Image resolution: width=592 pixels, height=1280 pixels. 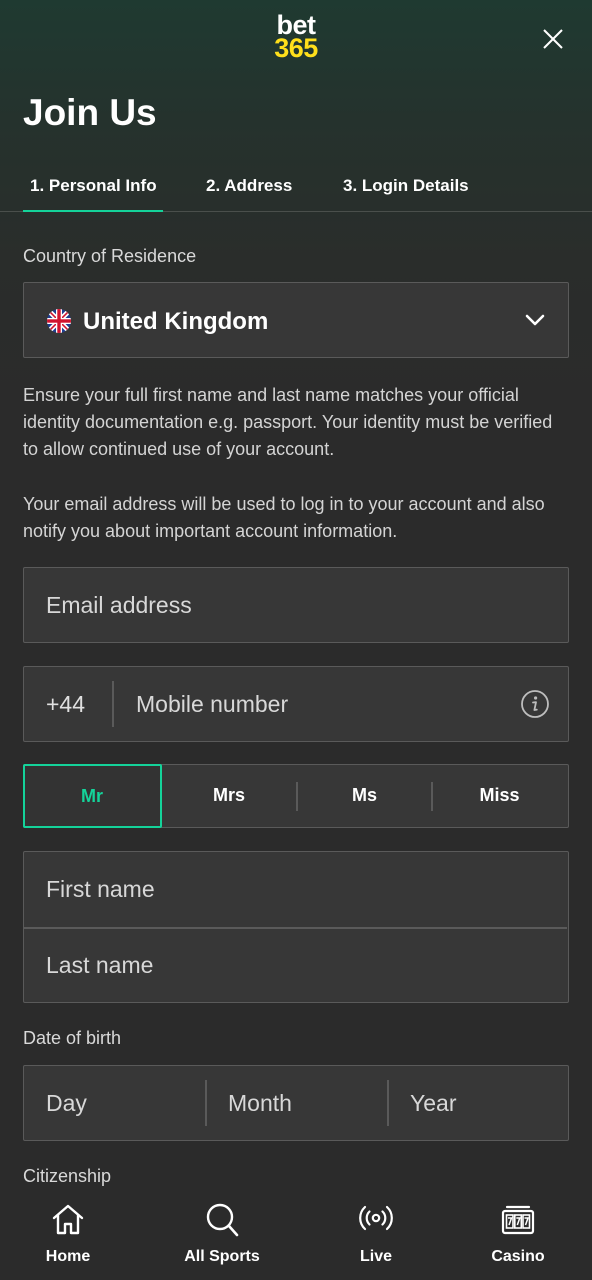 I want to click on mobile-number-placeholder: Mobile number, so click(x=212, y=704).